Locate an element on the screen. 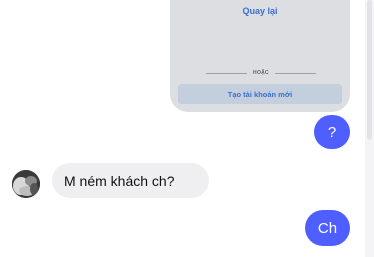 The height and width of the screenshot is (257, 374). outgoing-message-bubble: Ch is located at coordinates (327, 228).